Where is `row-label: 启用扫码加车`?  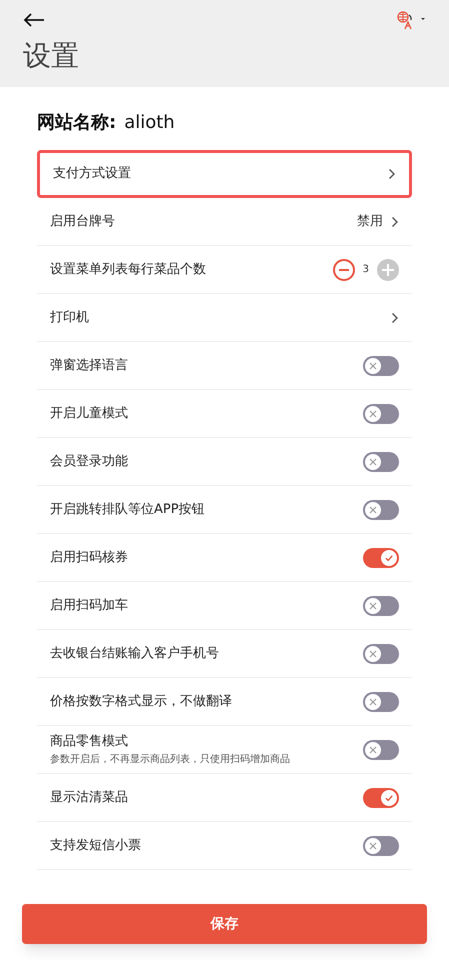
row-label: 启用扫码加车 is located at coordinates (89, 605).